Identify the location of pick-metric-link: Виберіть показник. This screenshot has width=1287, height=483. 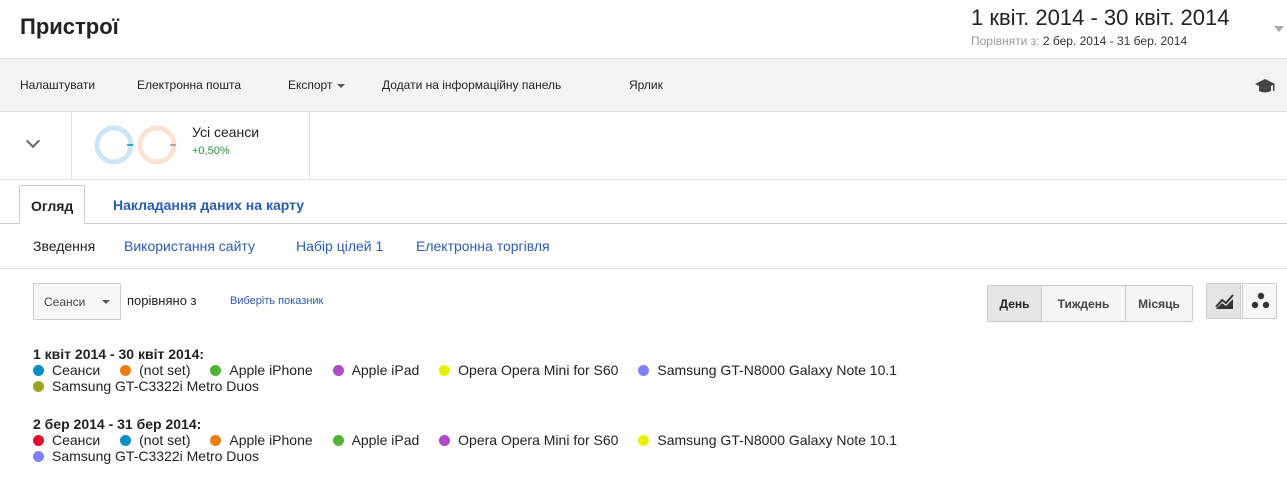
(276, 301).